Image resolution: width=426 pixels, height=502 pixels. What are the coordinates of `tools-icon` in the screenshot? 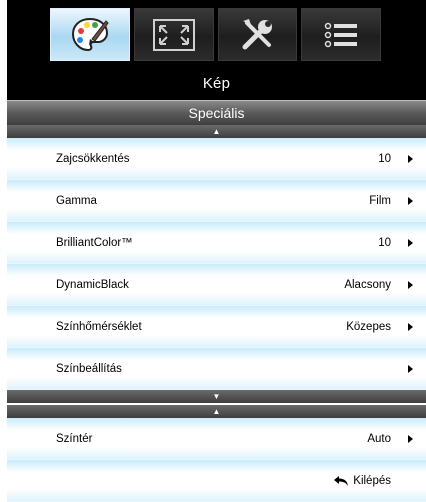 It's located at (257, 33).